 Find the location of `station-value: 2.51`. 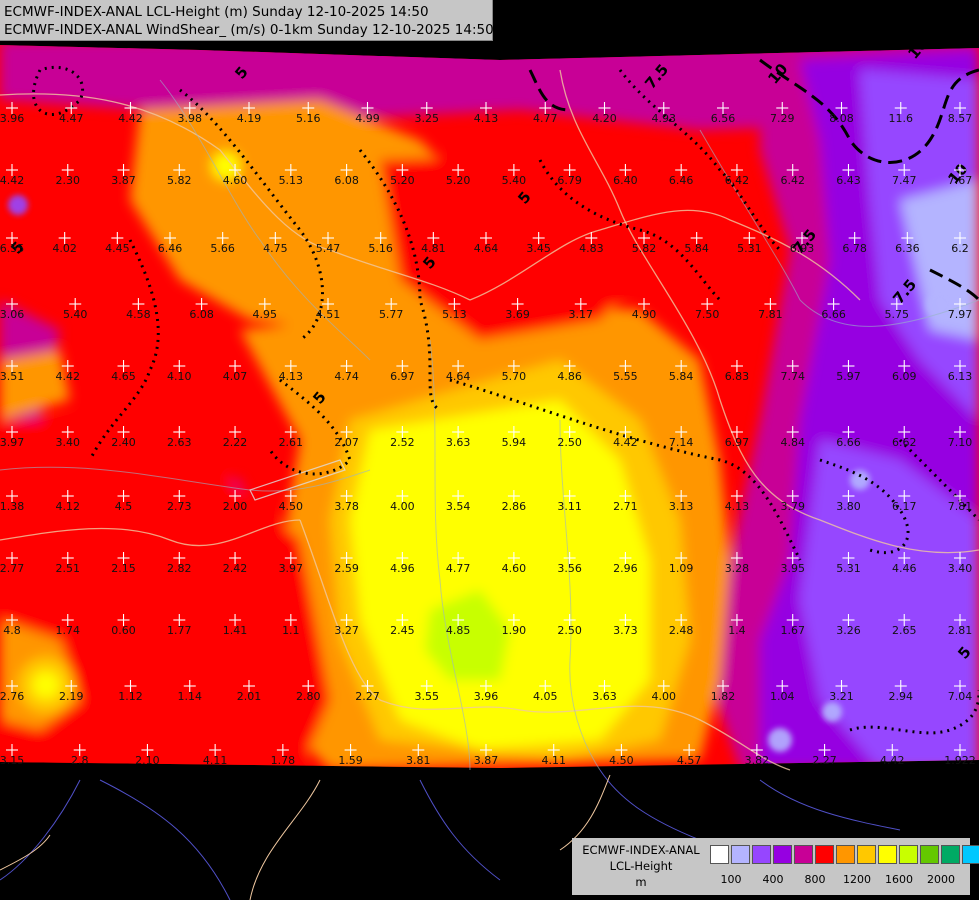

station-value: 2.51 is located at coordinates (68, 568).